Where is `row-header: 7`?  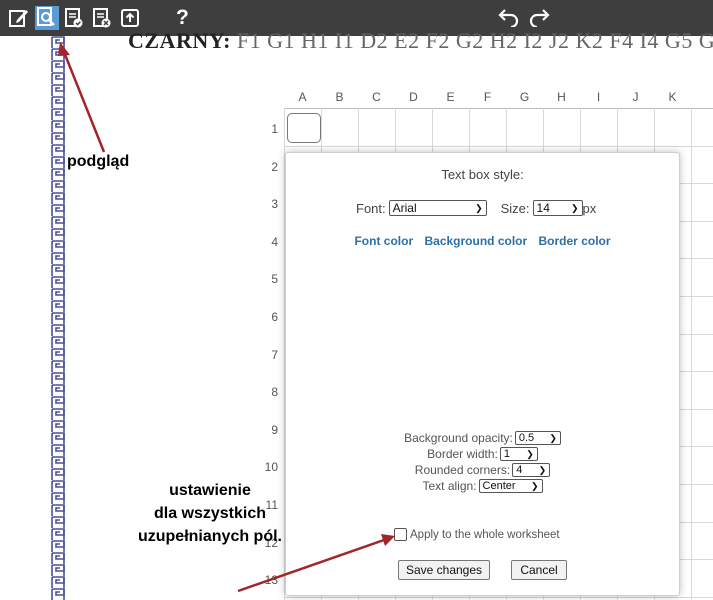 row-header: 7 is located at coordinates (274, 354).